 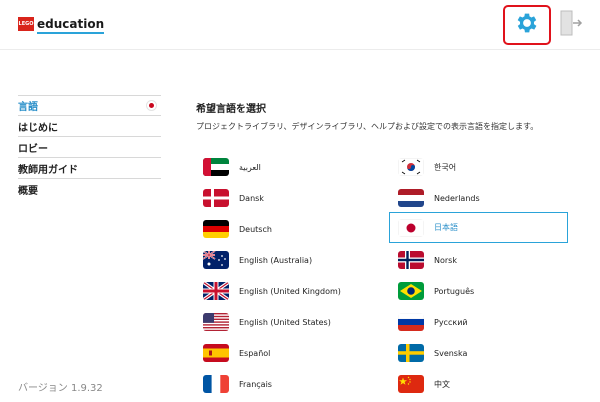 What do you see at coordinates (216, 322) in the screenshot?
I see `usa-flag-icon` at bounding box center [216, 322].